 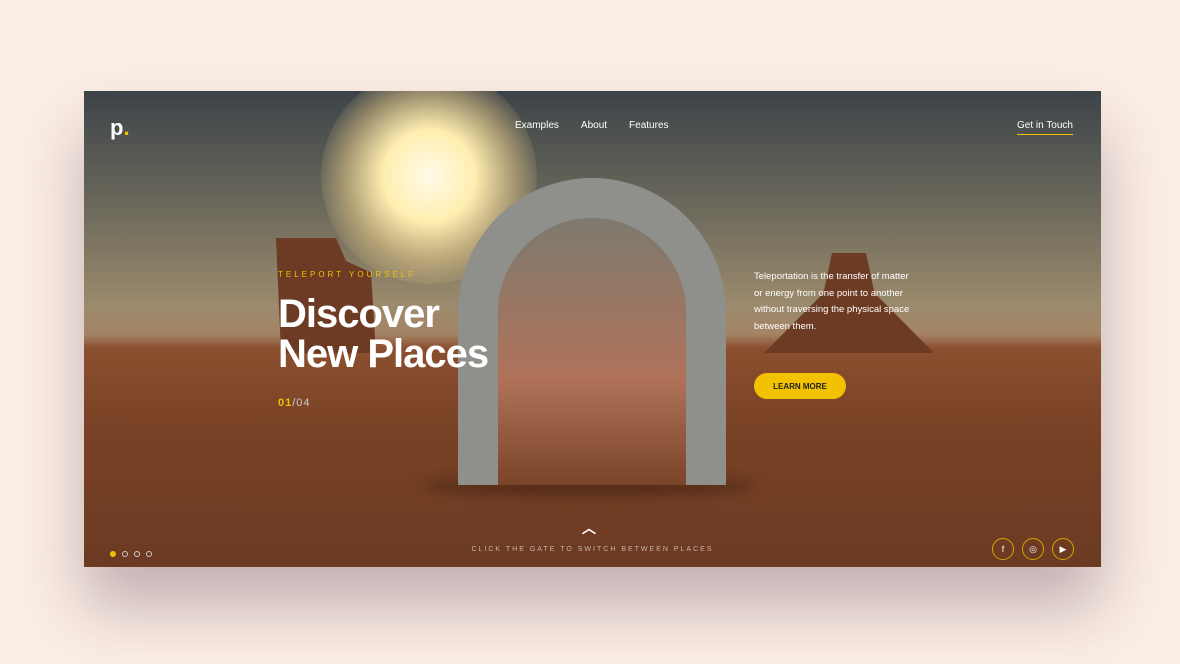 I want to click on nav-features: Features, so click(x=648, y=125).